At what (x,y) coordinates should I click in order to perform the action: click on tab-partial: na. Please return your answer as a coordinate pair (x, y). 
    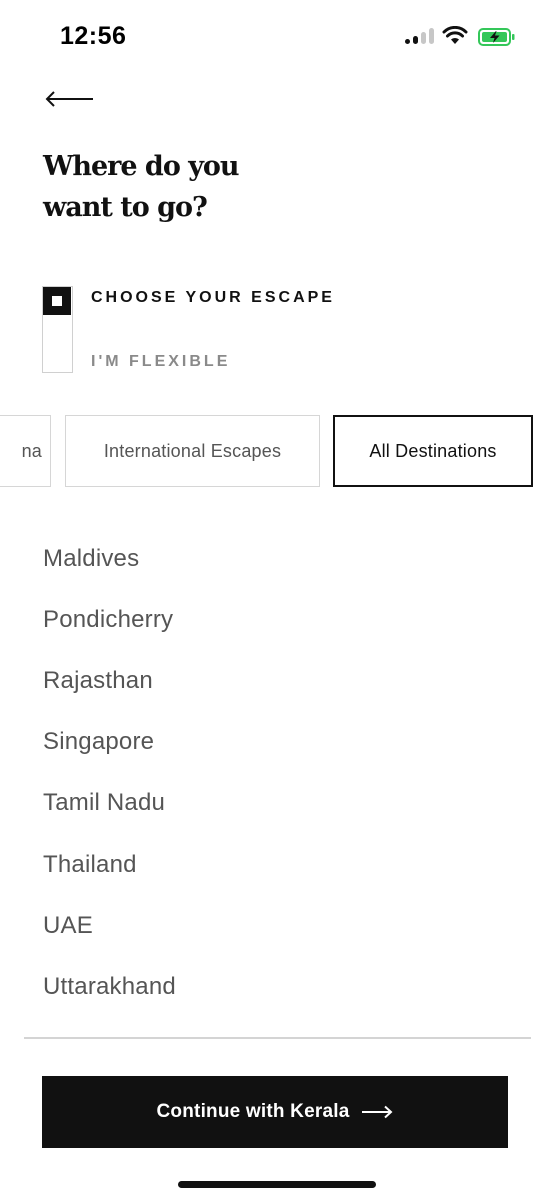
    Looking at the image, I should click on (25, 451).